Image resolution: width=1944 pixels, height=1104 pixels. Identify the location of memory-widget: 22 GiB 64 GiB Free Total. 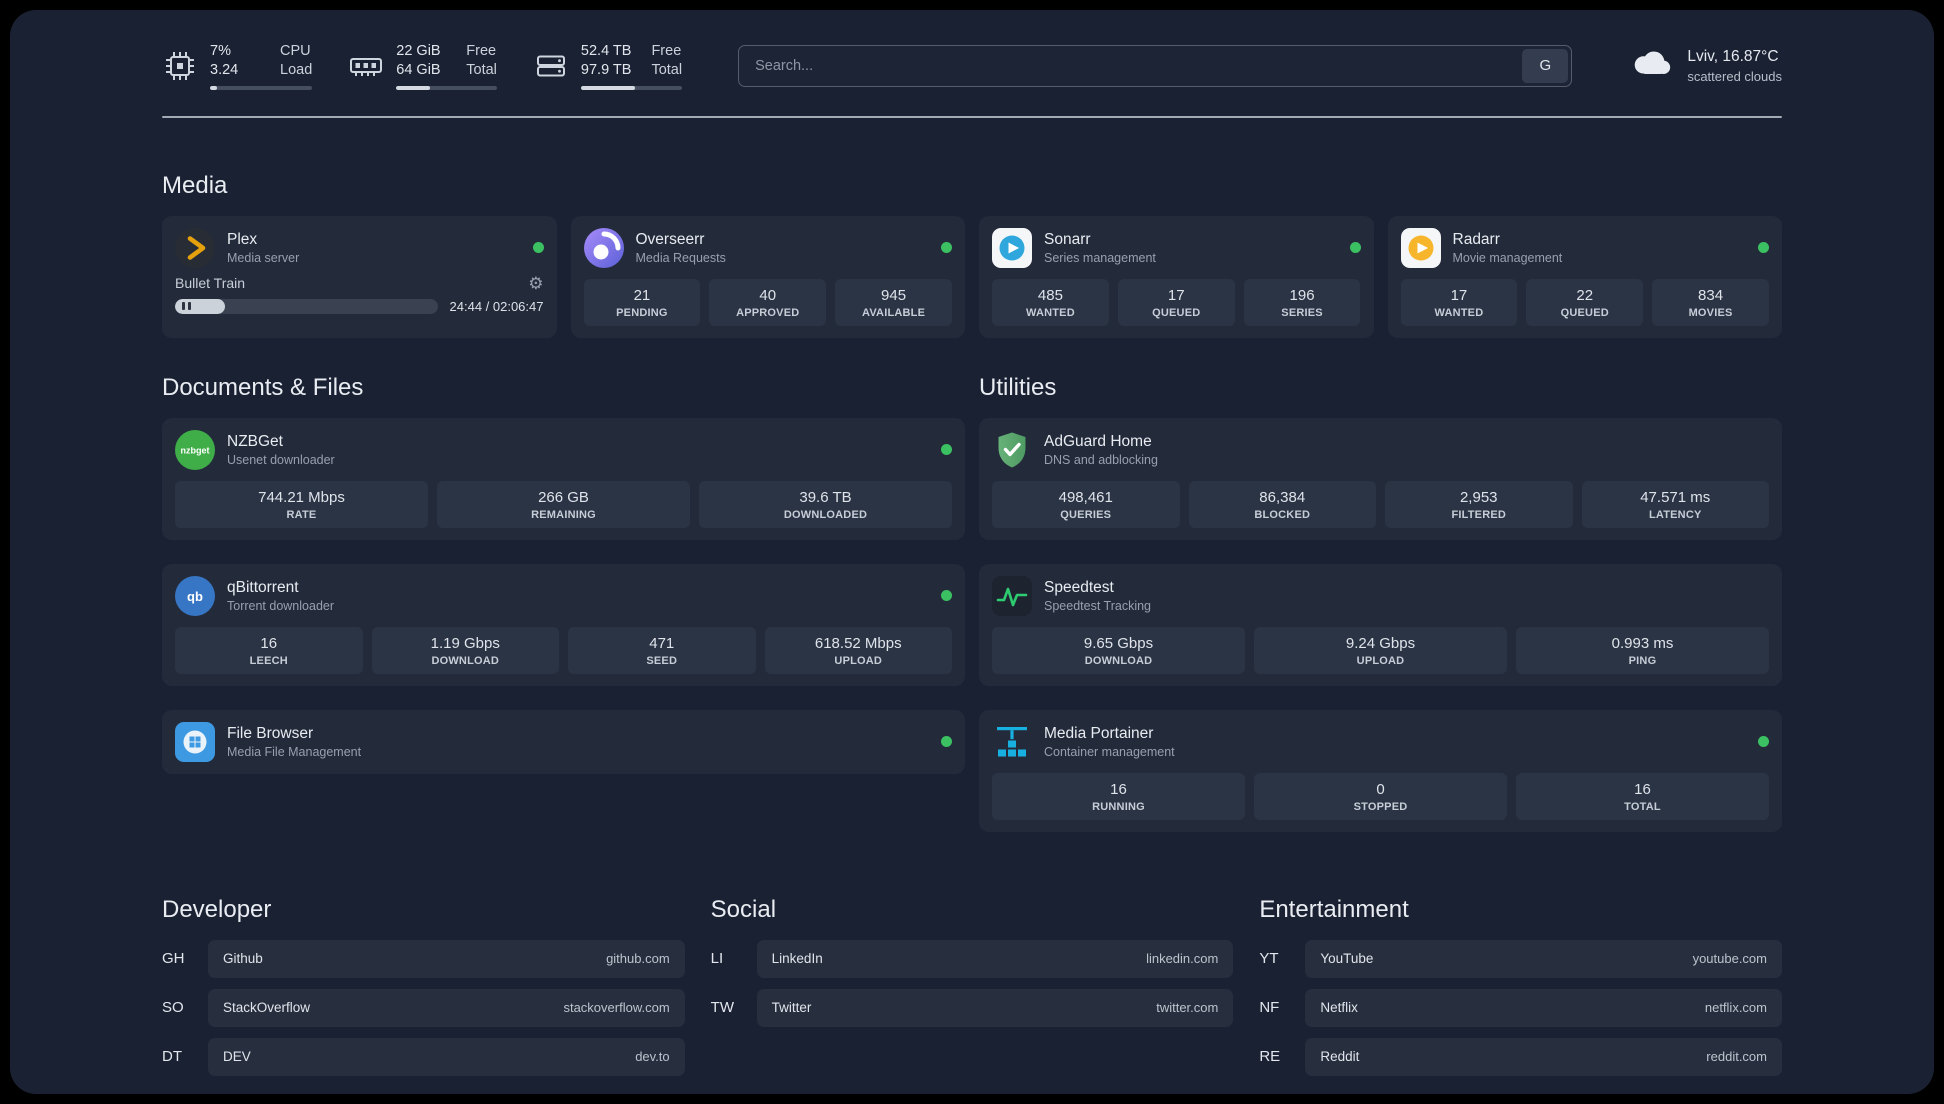
(422, 66).